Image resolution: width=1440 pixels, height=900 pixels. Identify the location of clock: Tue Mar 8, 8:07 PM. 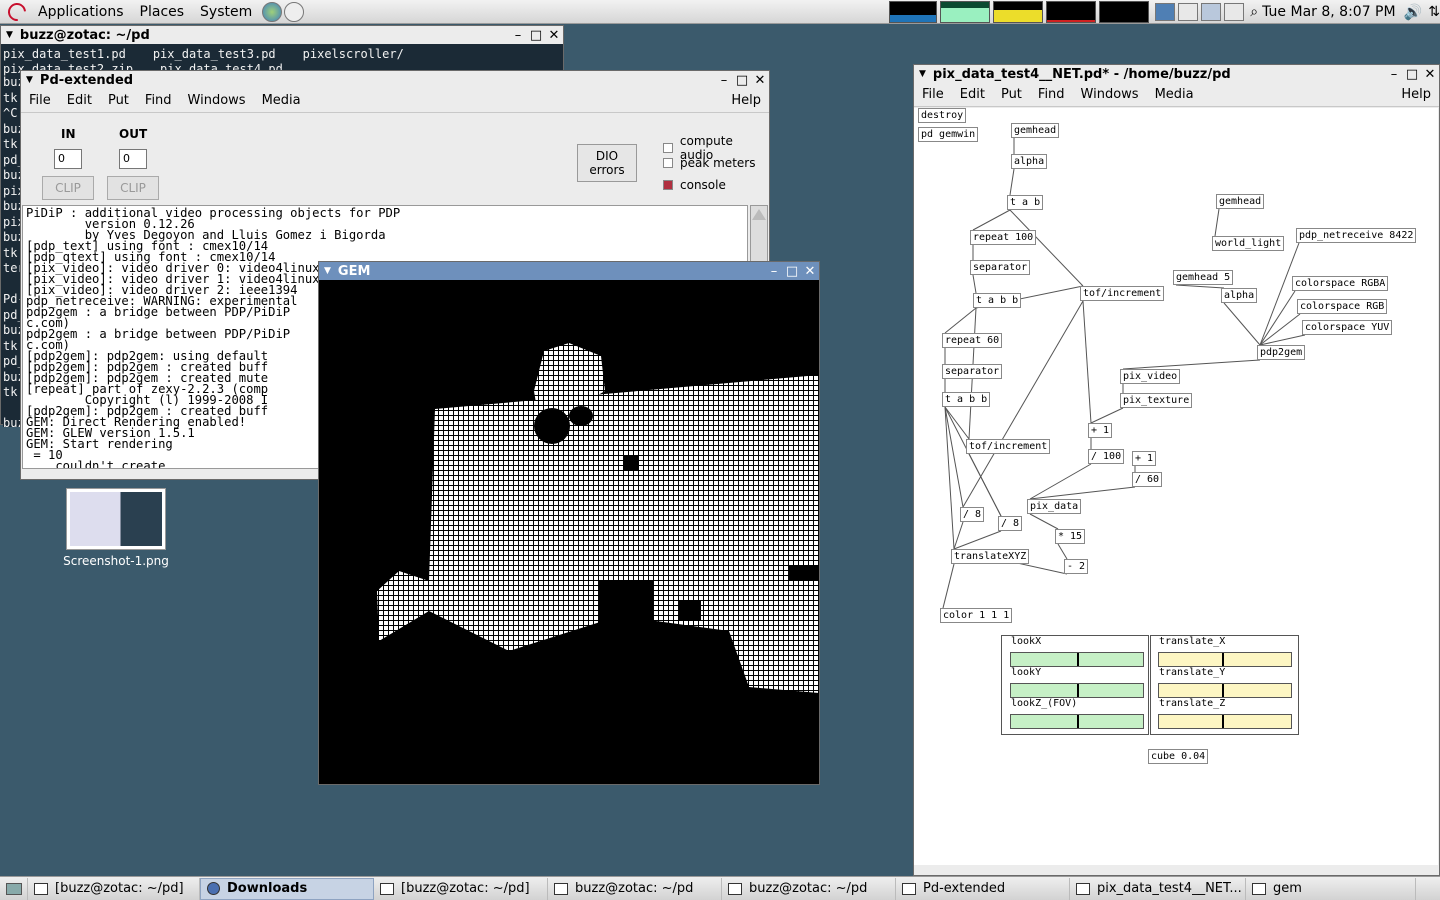
(1328, 12).